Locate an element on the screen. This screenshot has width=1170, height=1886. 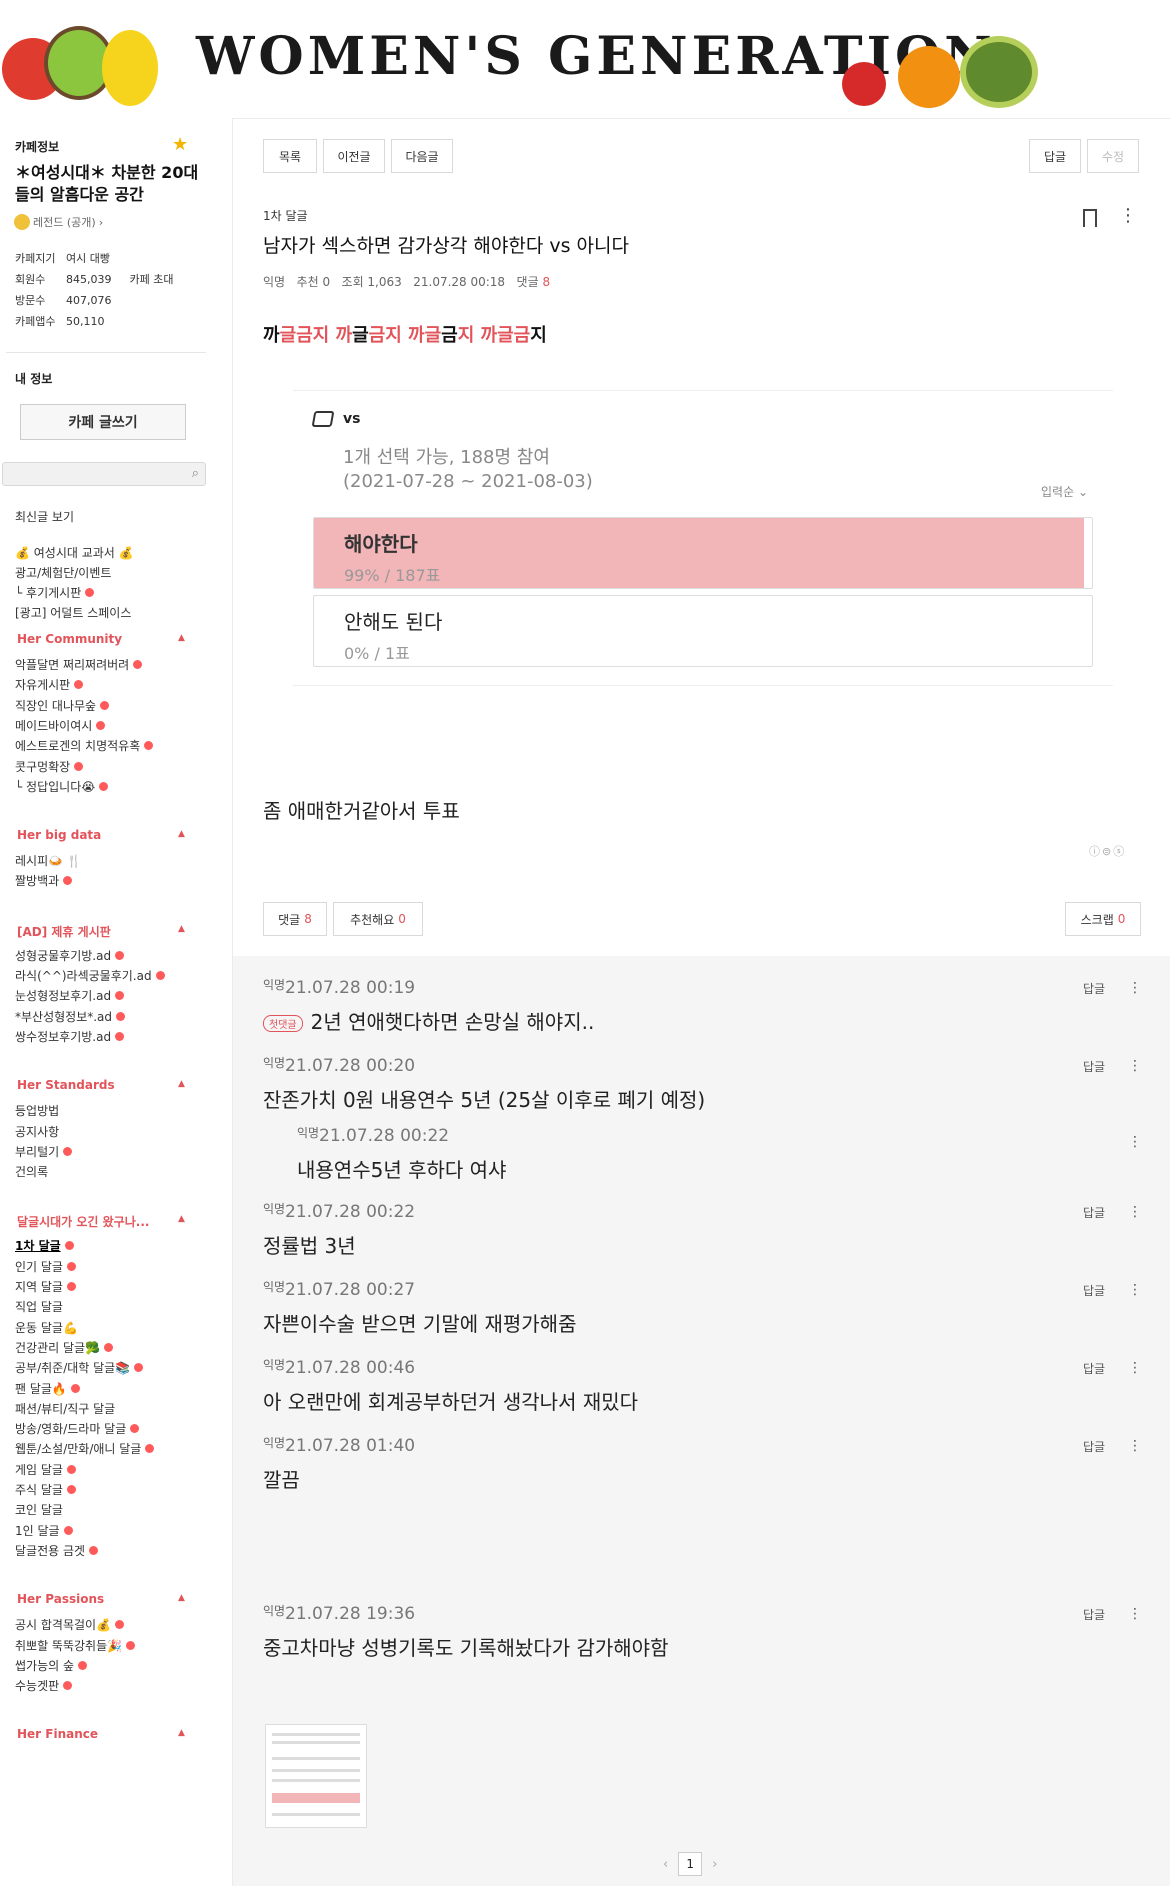
menu-item: 메이드바이여시 is located at coordinates (60, 725).